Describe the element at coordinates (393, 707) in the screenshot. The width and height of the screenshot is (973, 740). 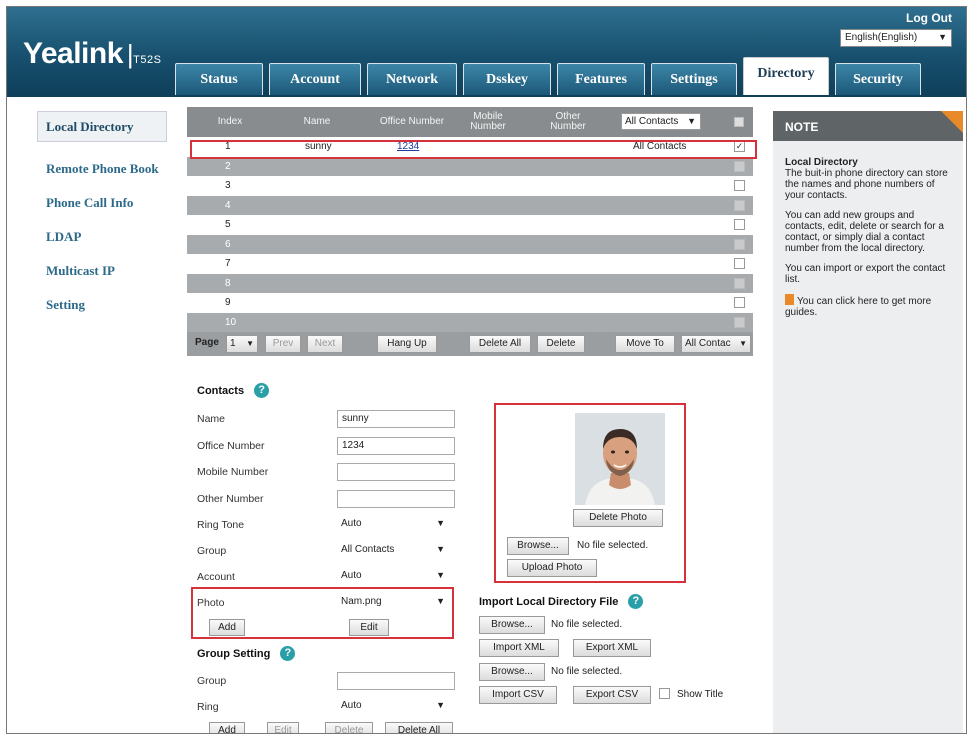
I see `group-setting-ring-select: Auto ▼` at that location.